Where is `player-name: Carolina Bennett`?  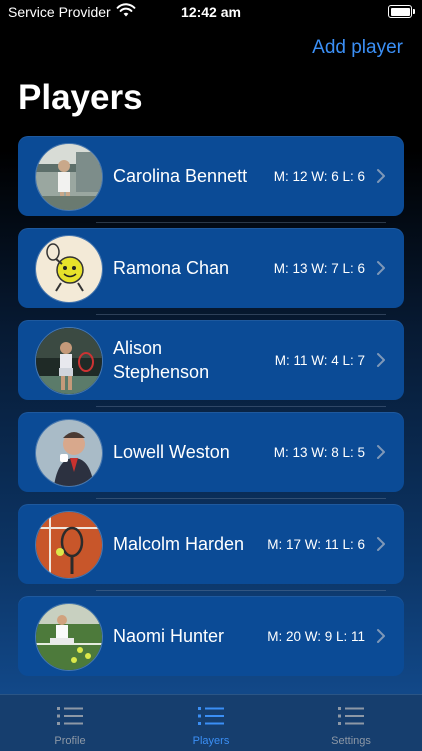 player-name: Carolina Bennett is located at coordinates (180, 176).